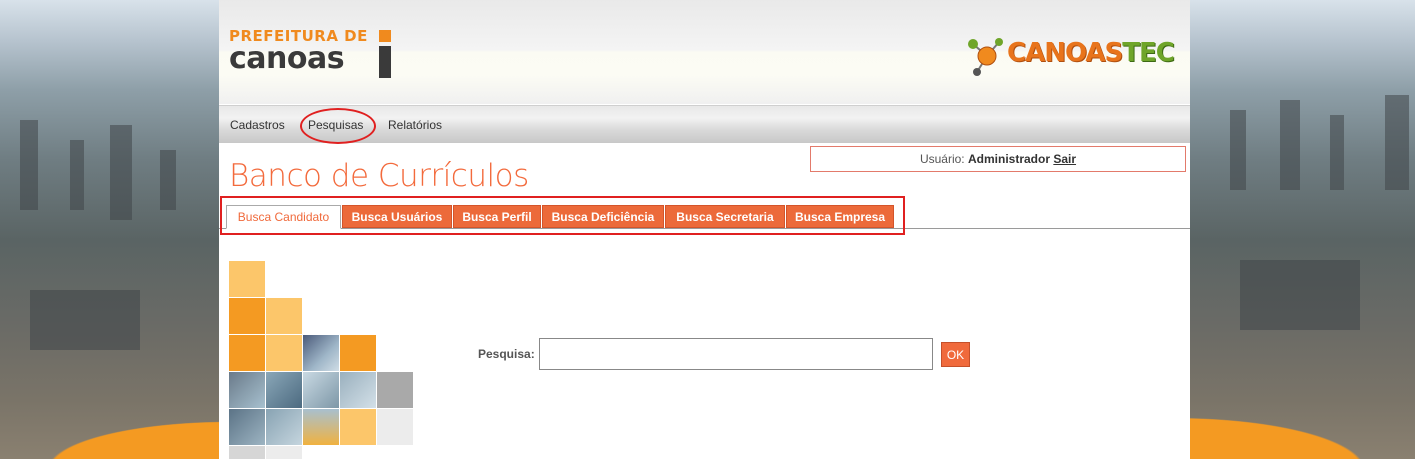  I want to click on prefeitura-canoas-logo: PREFEITURA DE canoas, so click(314, 54).